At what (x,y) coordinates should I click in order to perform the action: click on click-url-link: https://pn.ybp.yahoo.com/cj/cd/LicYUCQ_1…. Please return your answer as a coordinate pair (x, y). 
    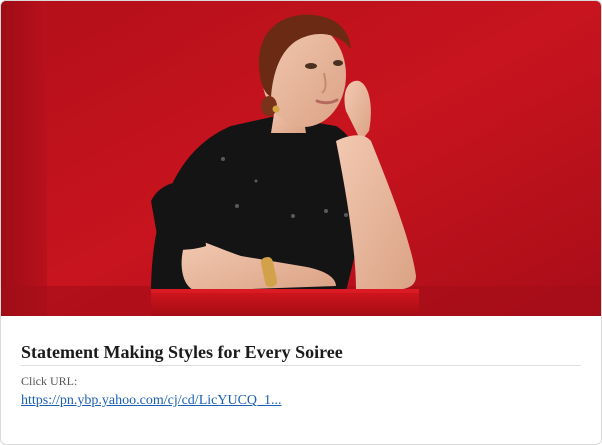
    Looking at the image, I should click on (151, 401).